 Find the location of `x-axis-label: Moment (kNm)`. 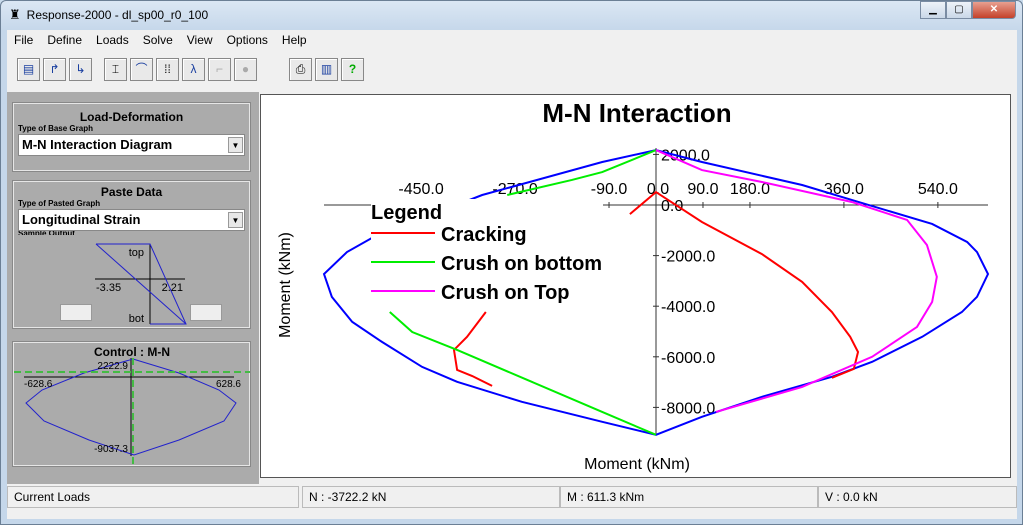

x-axis-label: Moment (kNm) is located at coordinates (637, 464).